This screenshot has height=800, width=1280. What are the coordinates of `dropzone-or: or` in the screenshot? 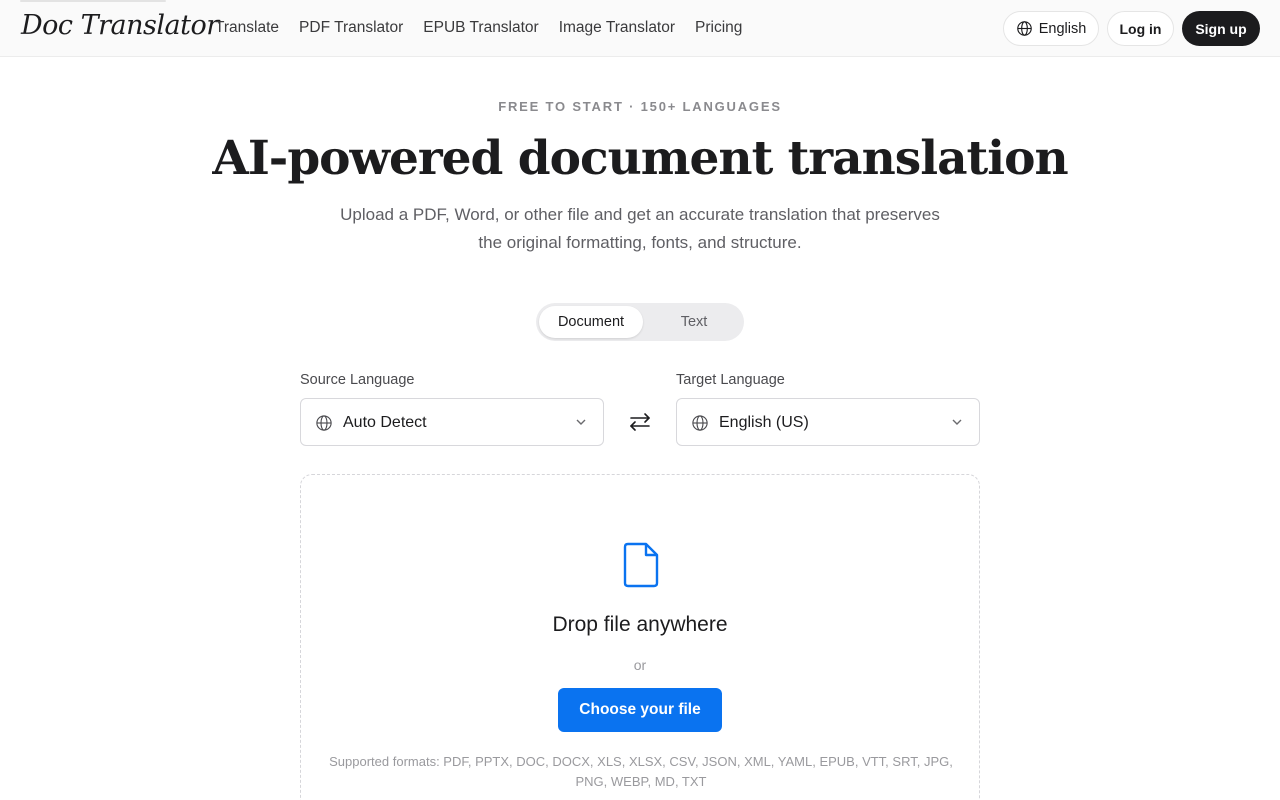 It's located at (640, 665).